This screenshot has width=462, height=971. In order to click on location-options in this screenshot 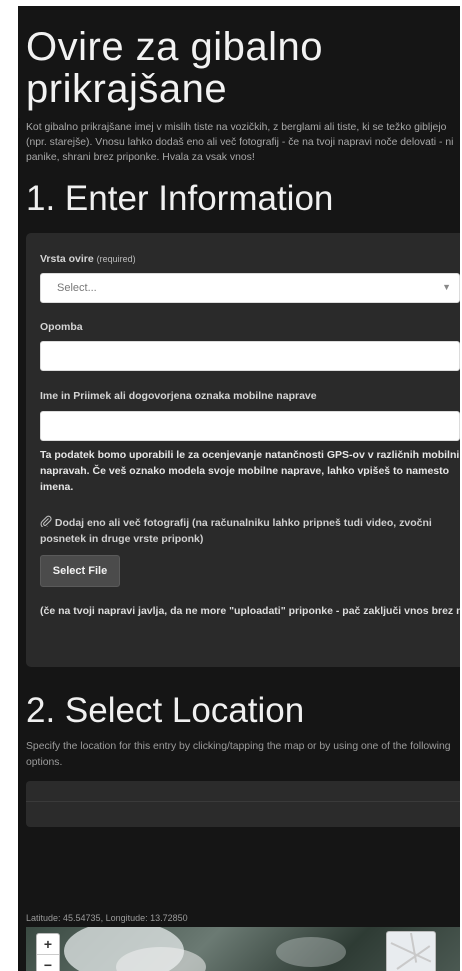, I will do `click(243, 804)`.